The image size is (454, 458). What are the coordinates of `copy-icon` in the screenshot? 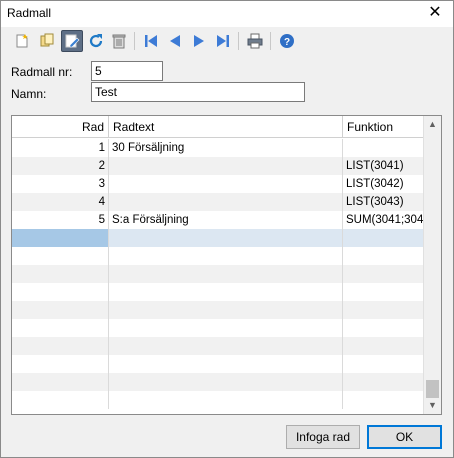 It's located at (47, 41).